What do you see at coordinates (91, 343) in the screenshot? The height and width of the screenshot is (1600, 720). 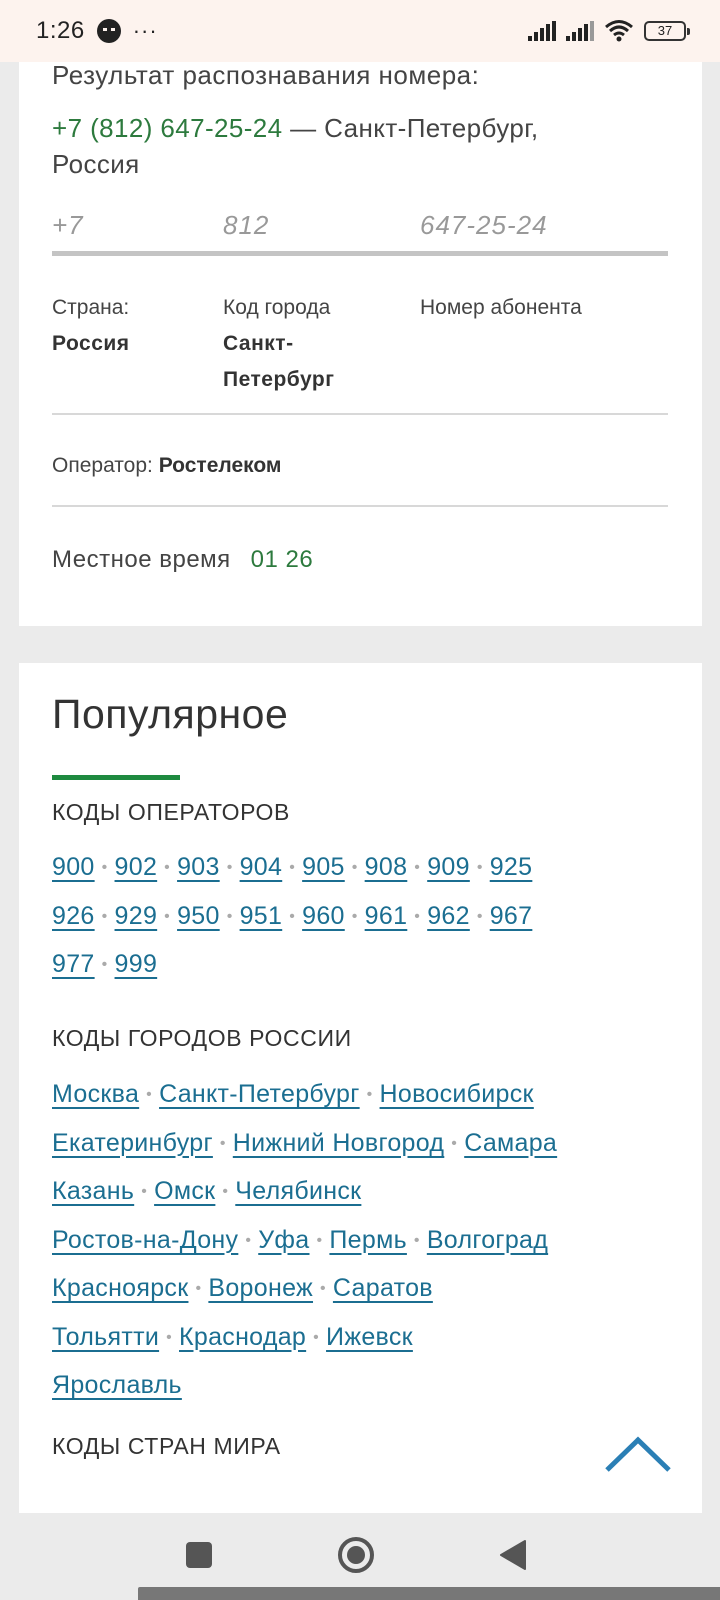 I see `country-value: Россия` at bounding box center [91, 343].